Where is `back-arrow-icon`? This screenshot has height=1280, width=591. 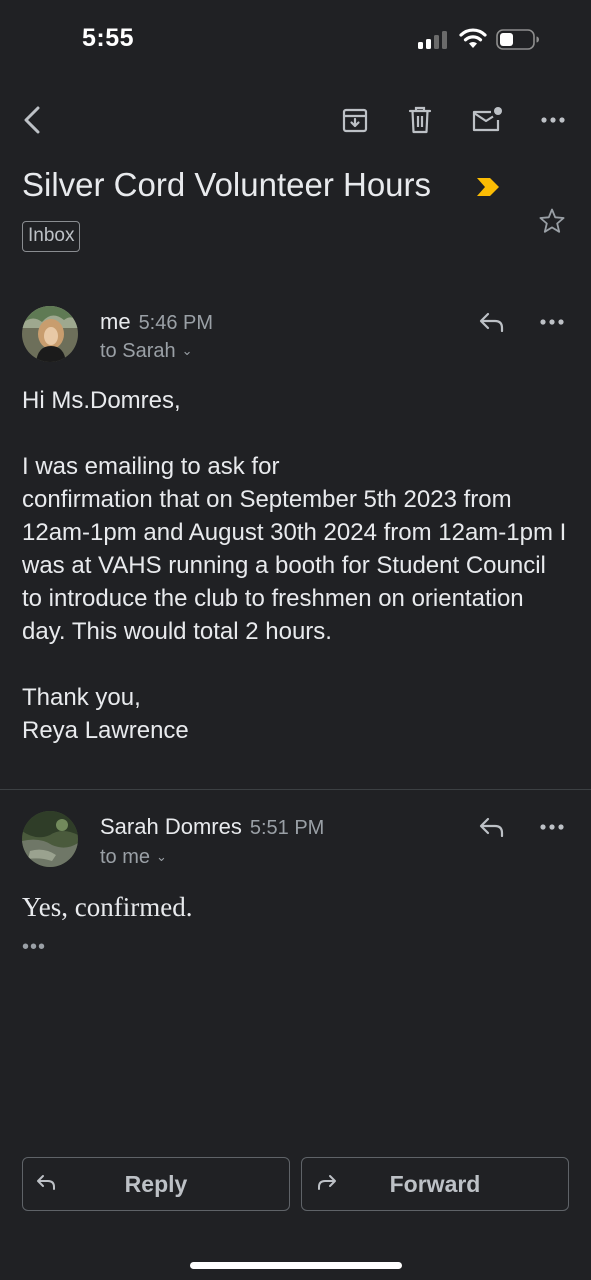
back-arrow-icon is located at coordinates (32, 120).